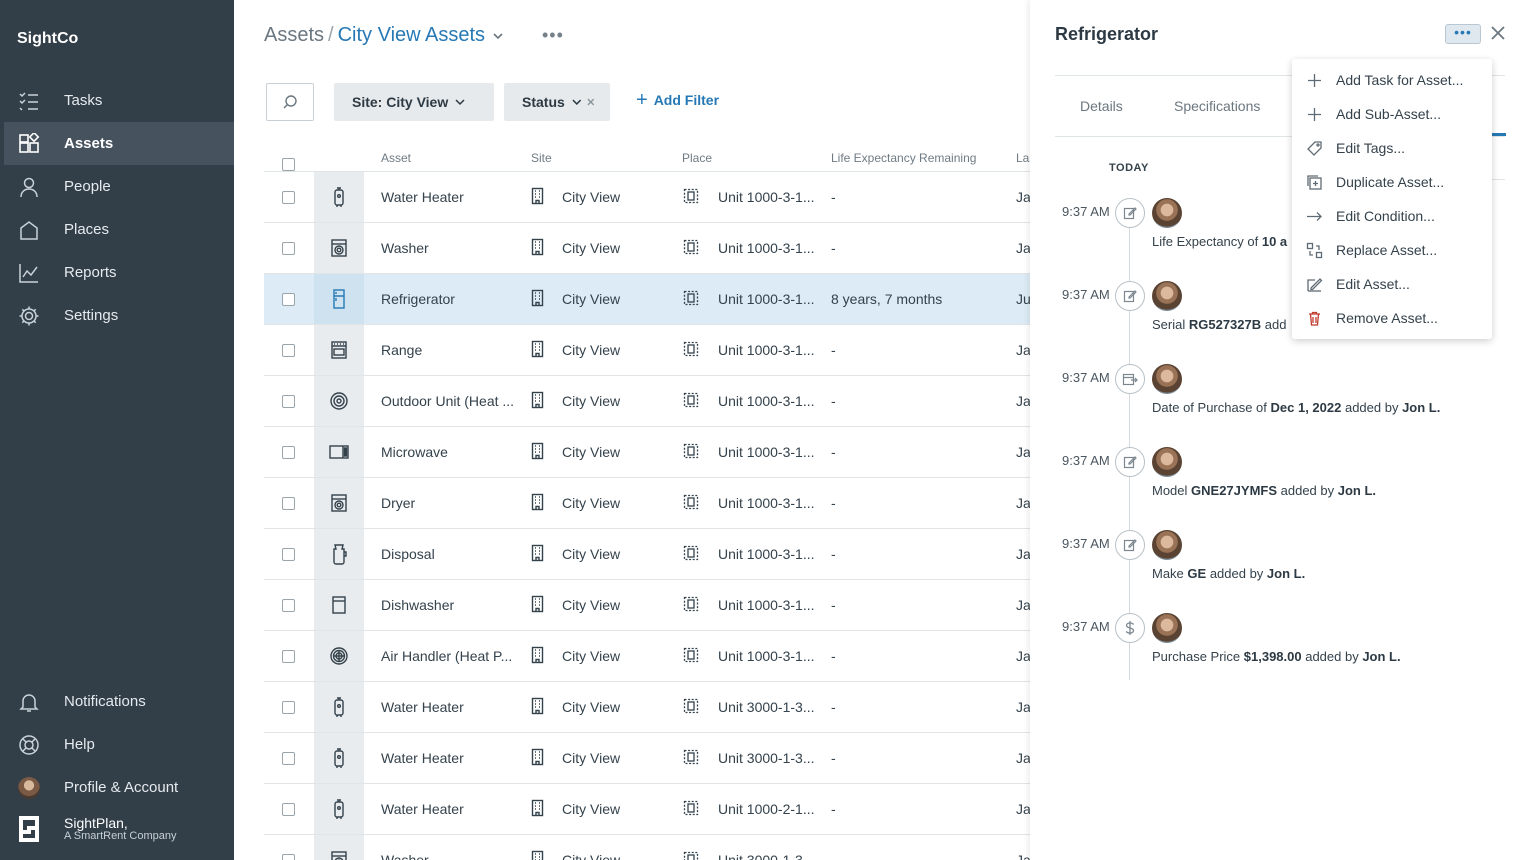 The image size is (1527, 860). Describe the element at coordinates (119, 315) in the screenshot. I see `nav-item-settings: Settings` at that location.